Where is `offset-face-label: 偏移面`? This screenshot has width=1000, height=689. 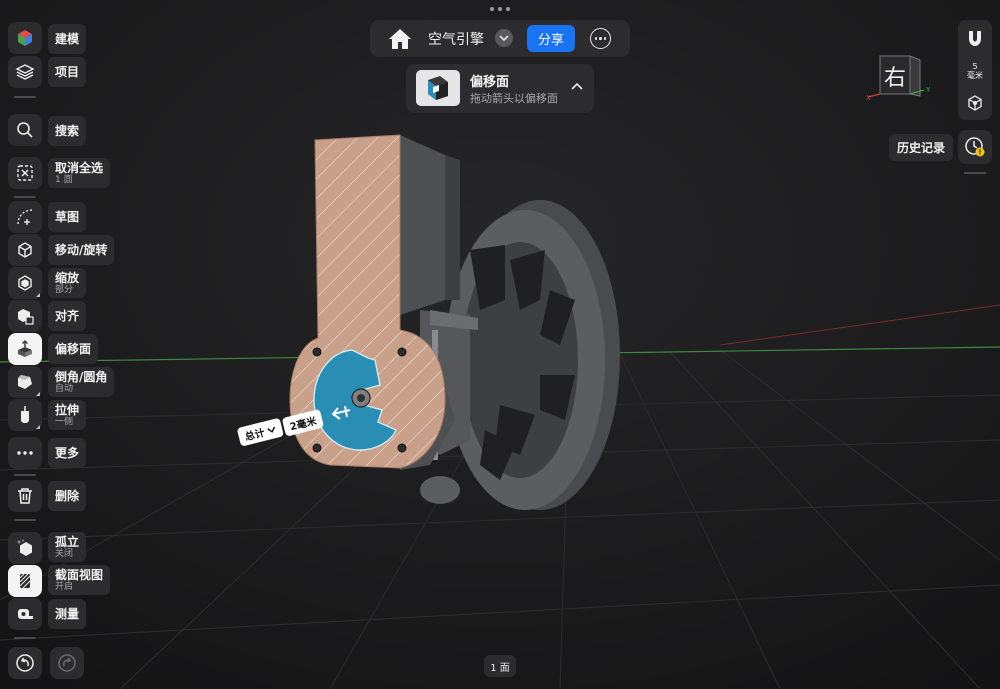
offset-face-label: 偏移面 is located at coordinates (73, 349).